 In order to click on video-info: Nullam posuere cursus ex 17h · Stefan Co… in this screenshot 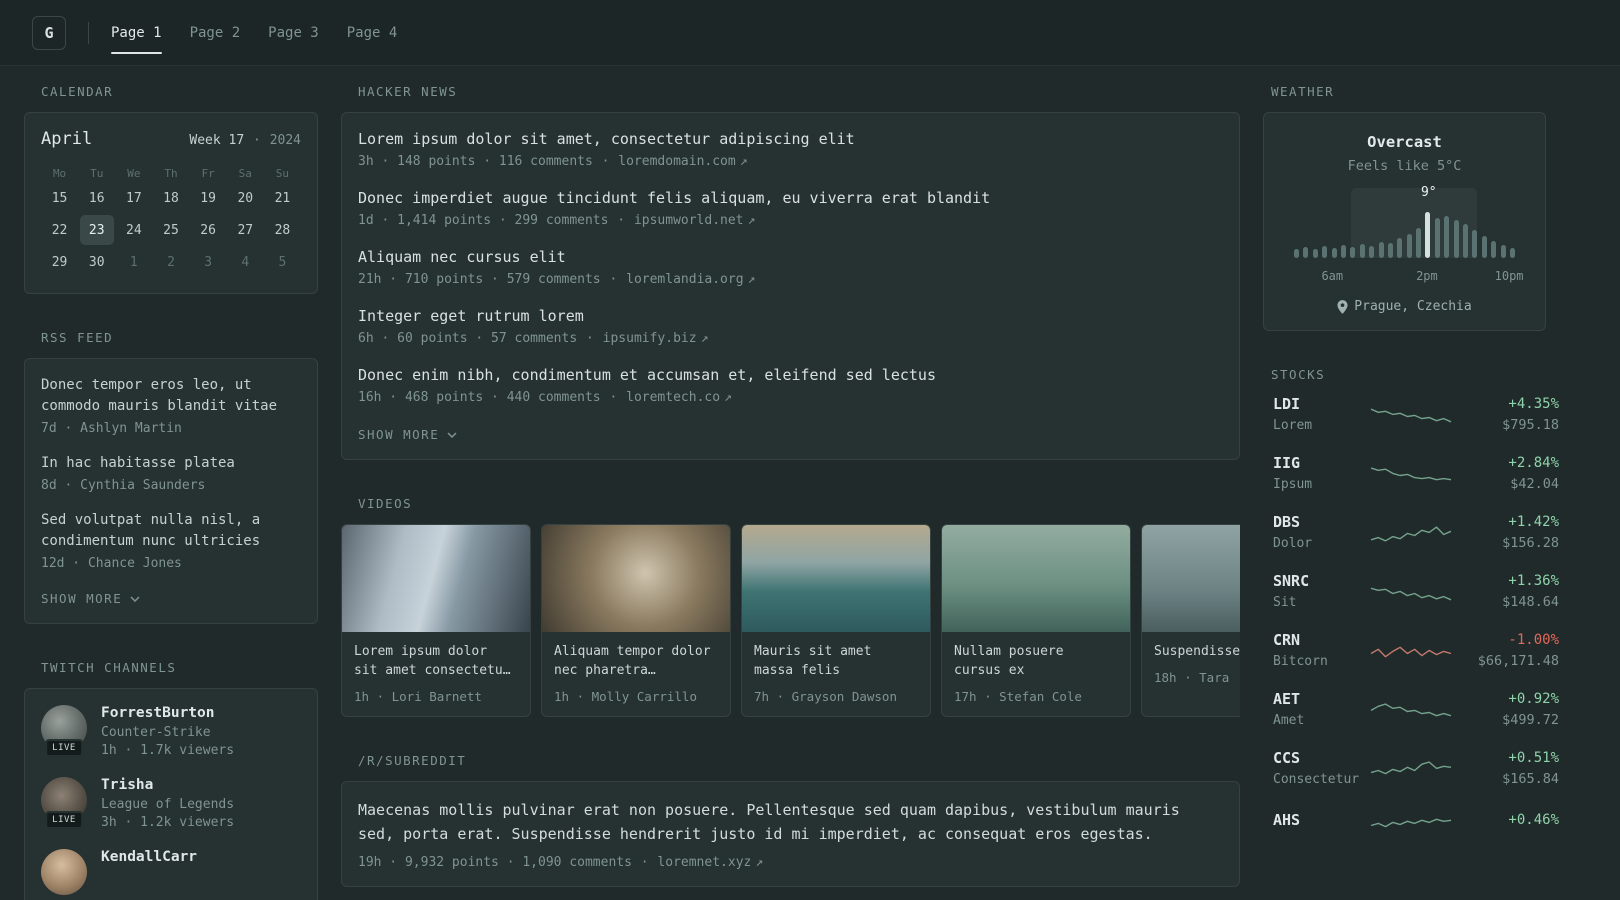, I will do `click(1036, 674)`.